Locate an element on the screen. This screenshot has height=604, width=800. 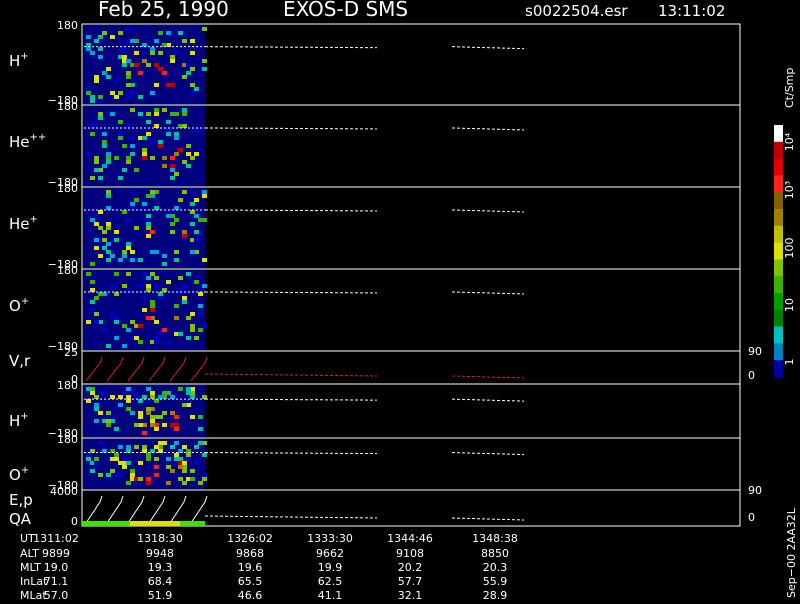
quality-bar is located at coordinates (155, 523).